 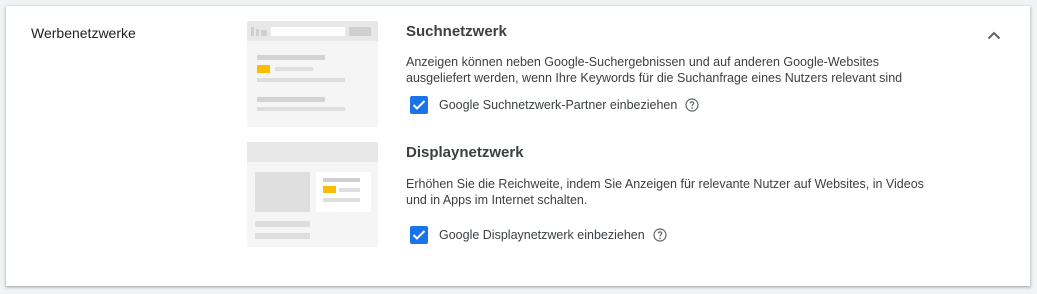 What do you see at coordinates (497, 200) in the screenshot?
I see `display-network-description-line: und in Apps im Internet schalten.` at bounding box center [497, 200].